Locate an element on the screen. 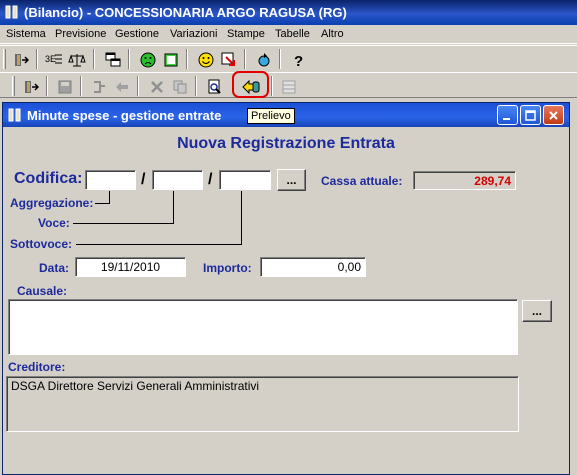  sottovoce-label: Sottovoce: is located at coordinates (41, 244).